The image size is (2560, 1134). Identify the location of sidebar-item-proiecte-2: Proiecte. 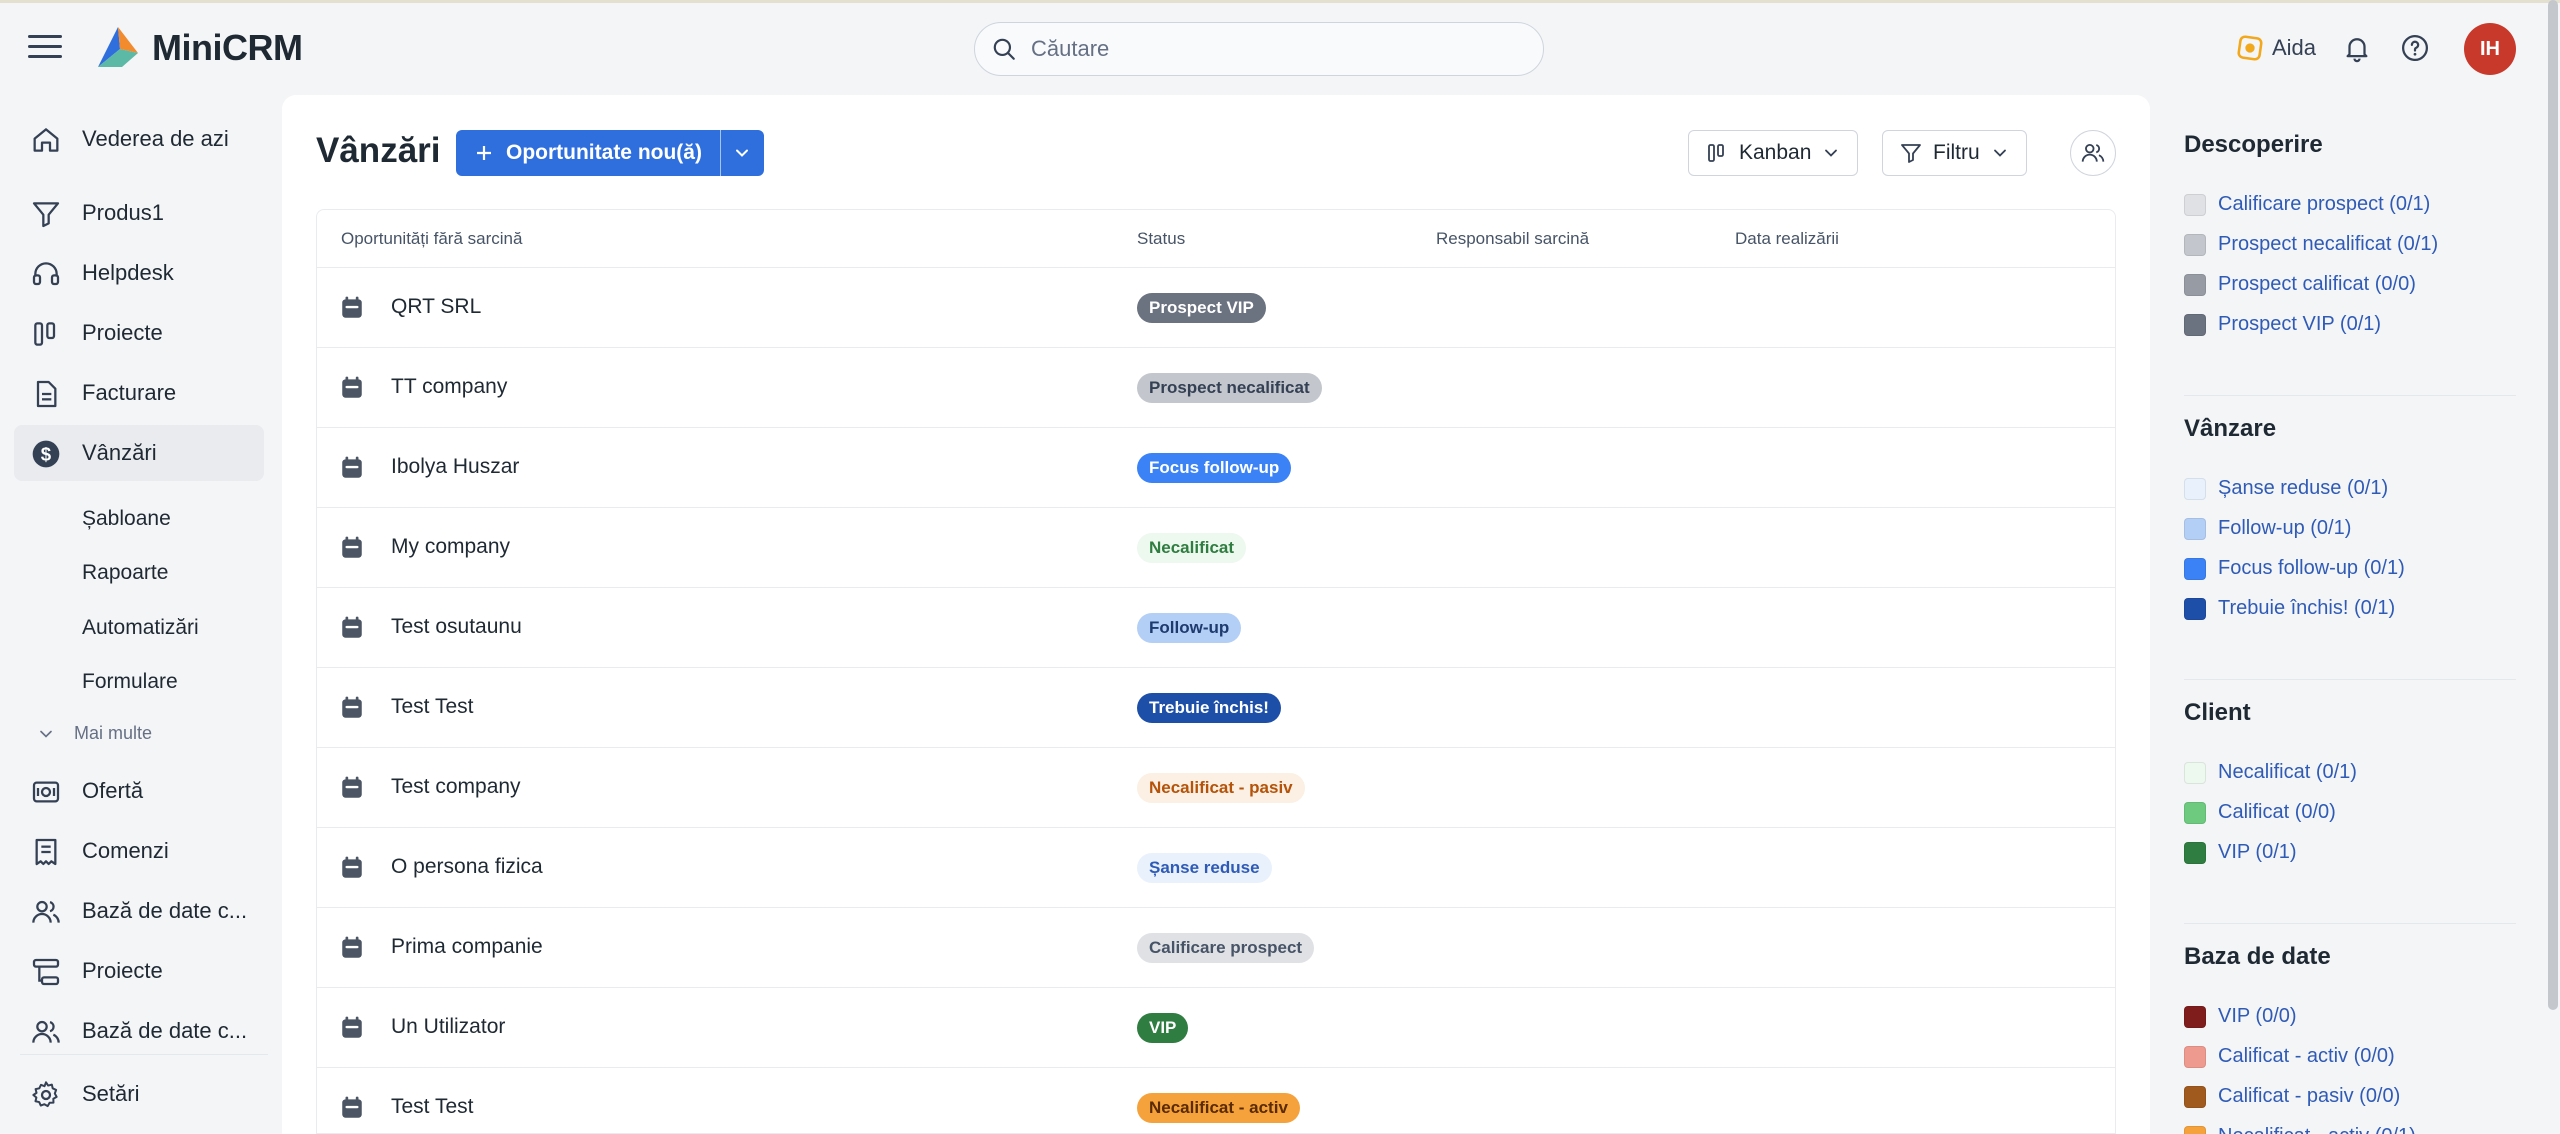
(139, 971).